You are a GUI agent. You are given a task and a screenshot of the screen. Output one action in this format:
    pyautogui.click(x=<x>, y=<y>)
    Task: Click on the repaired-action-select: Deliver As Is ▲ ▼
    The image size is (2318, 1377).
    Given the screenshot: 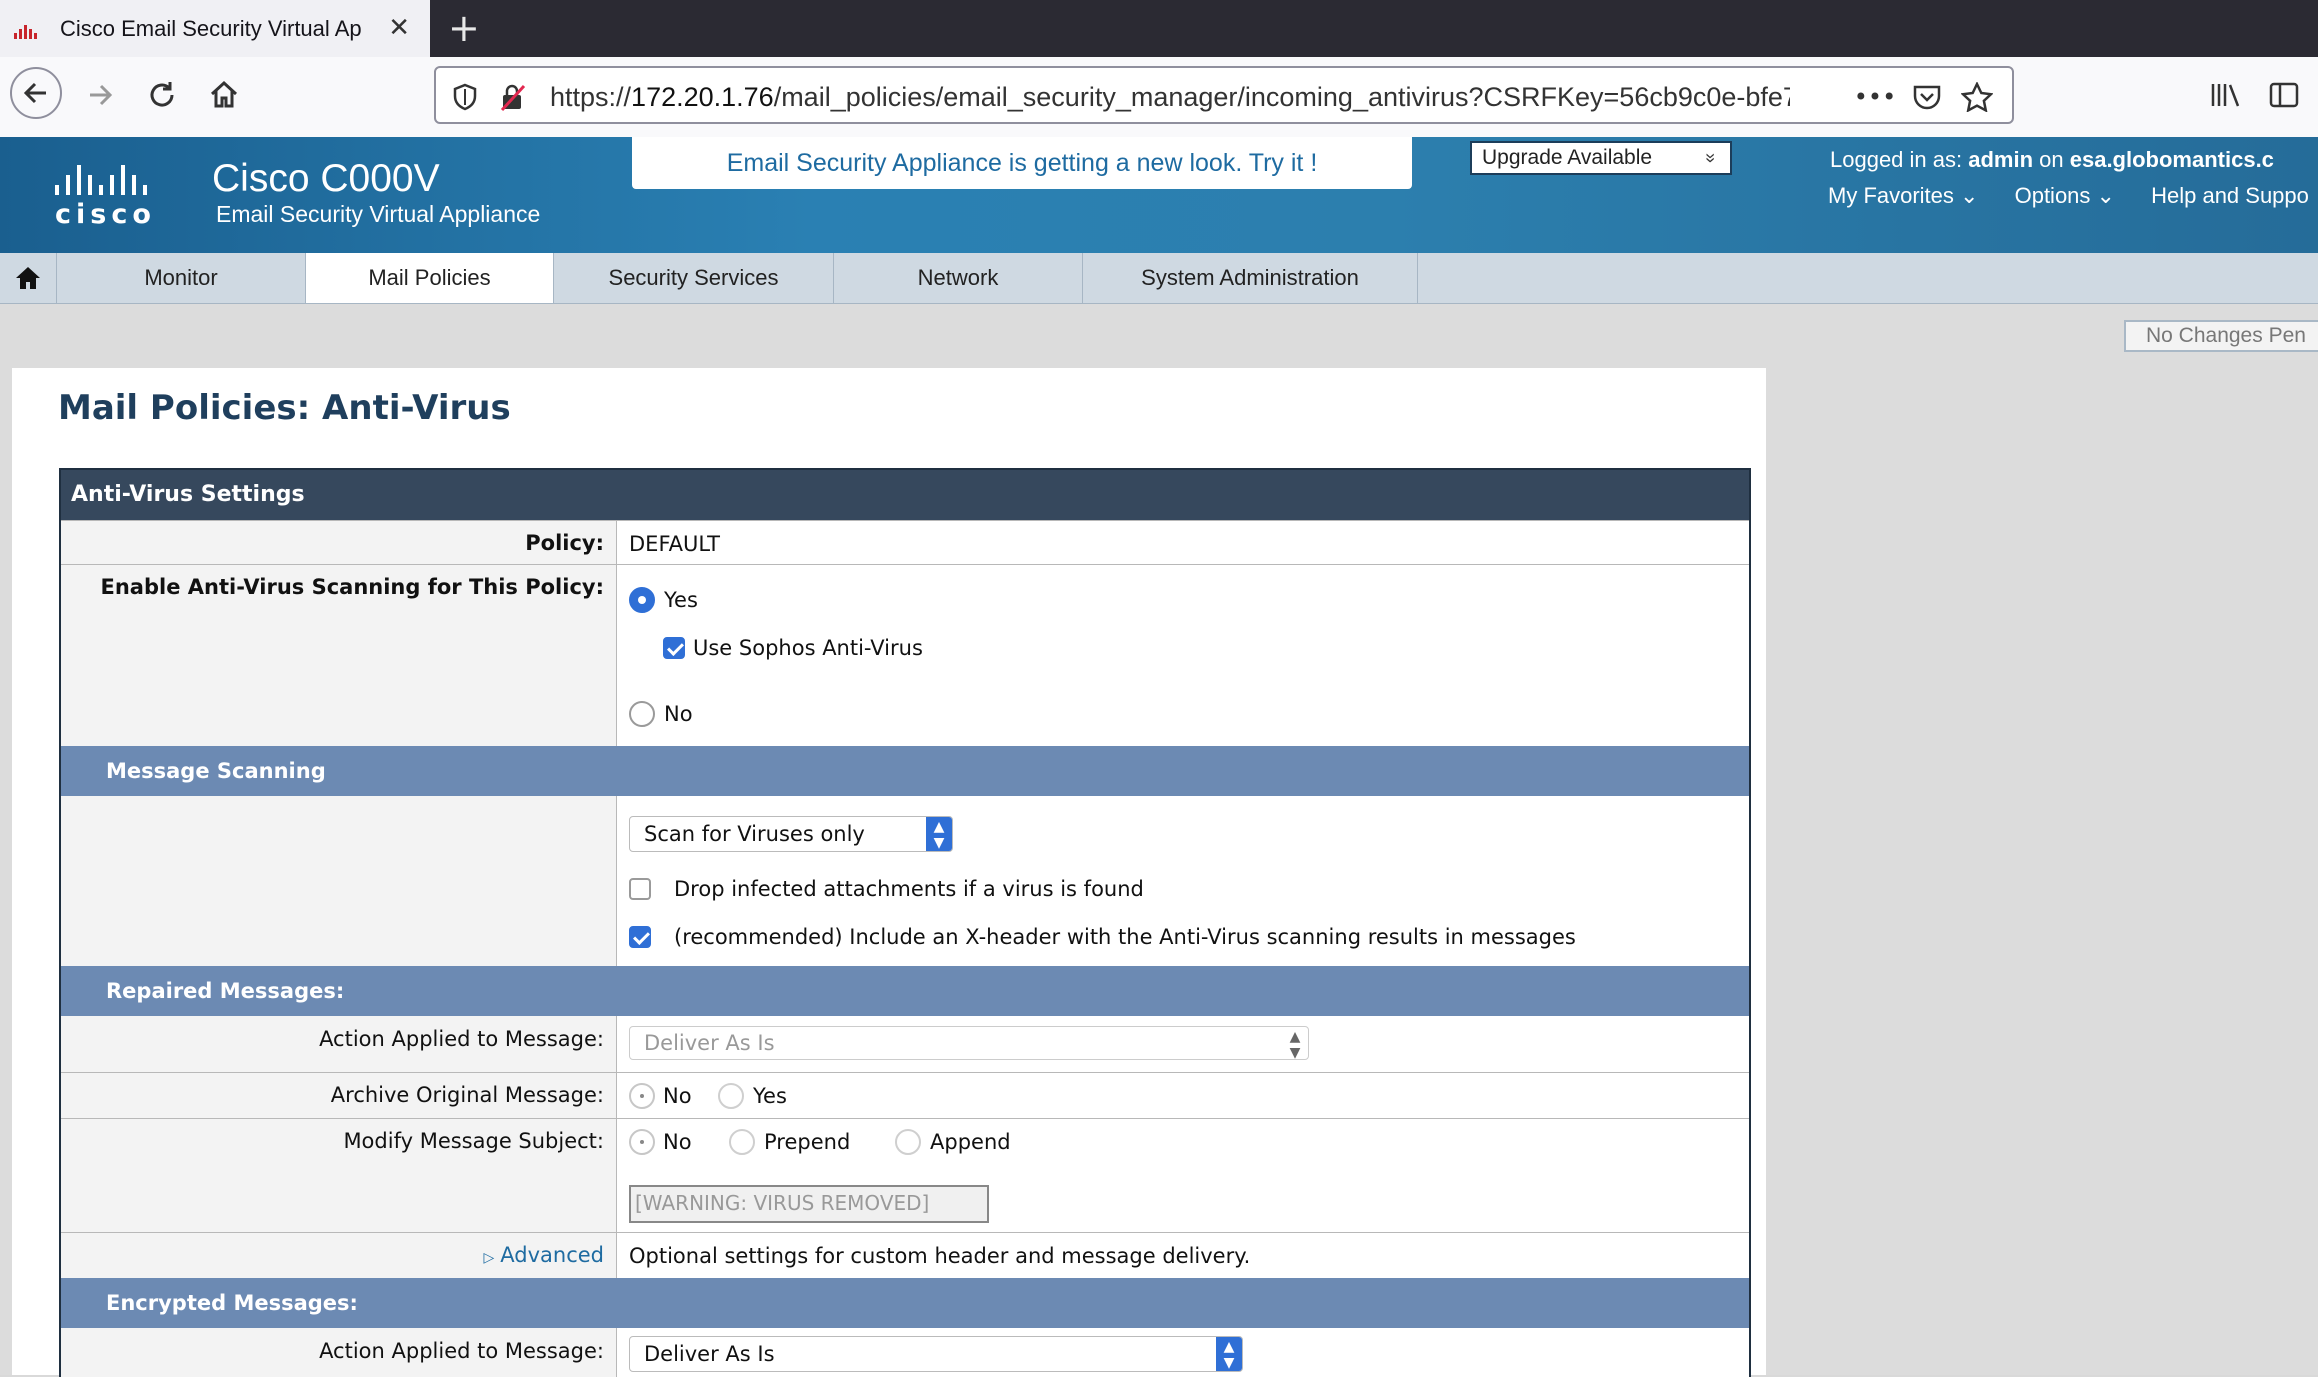 What is the action you would take?
    pyautogui.click(x=969, y=1043)
    